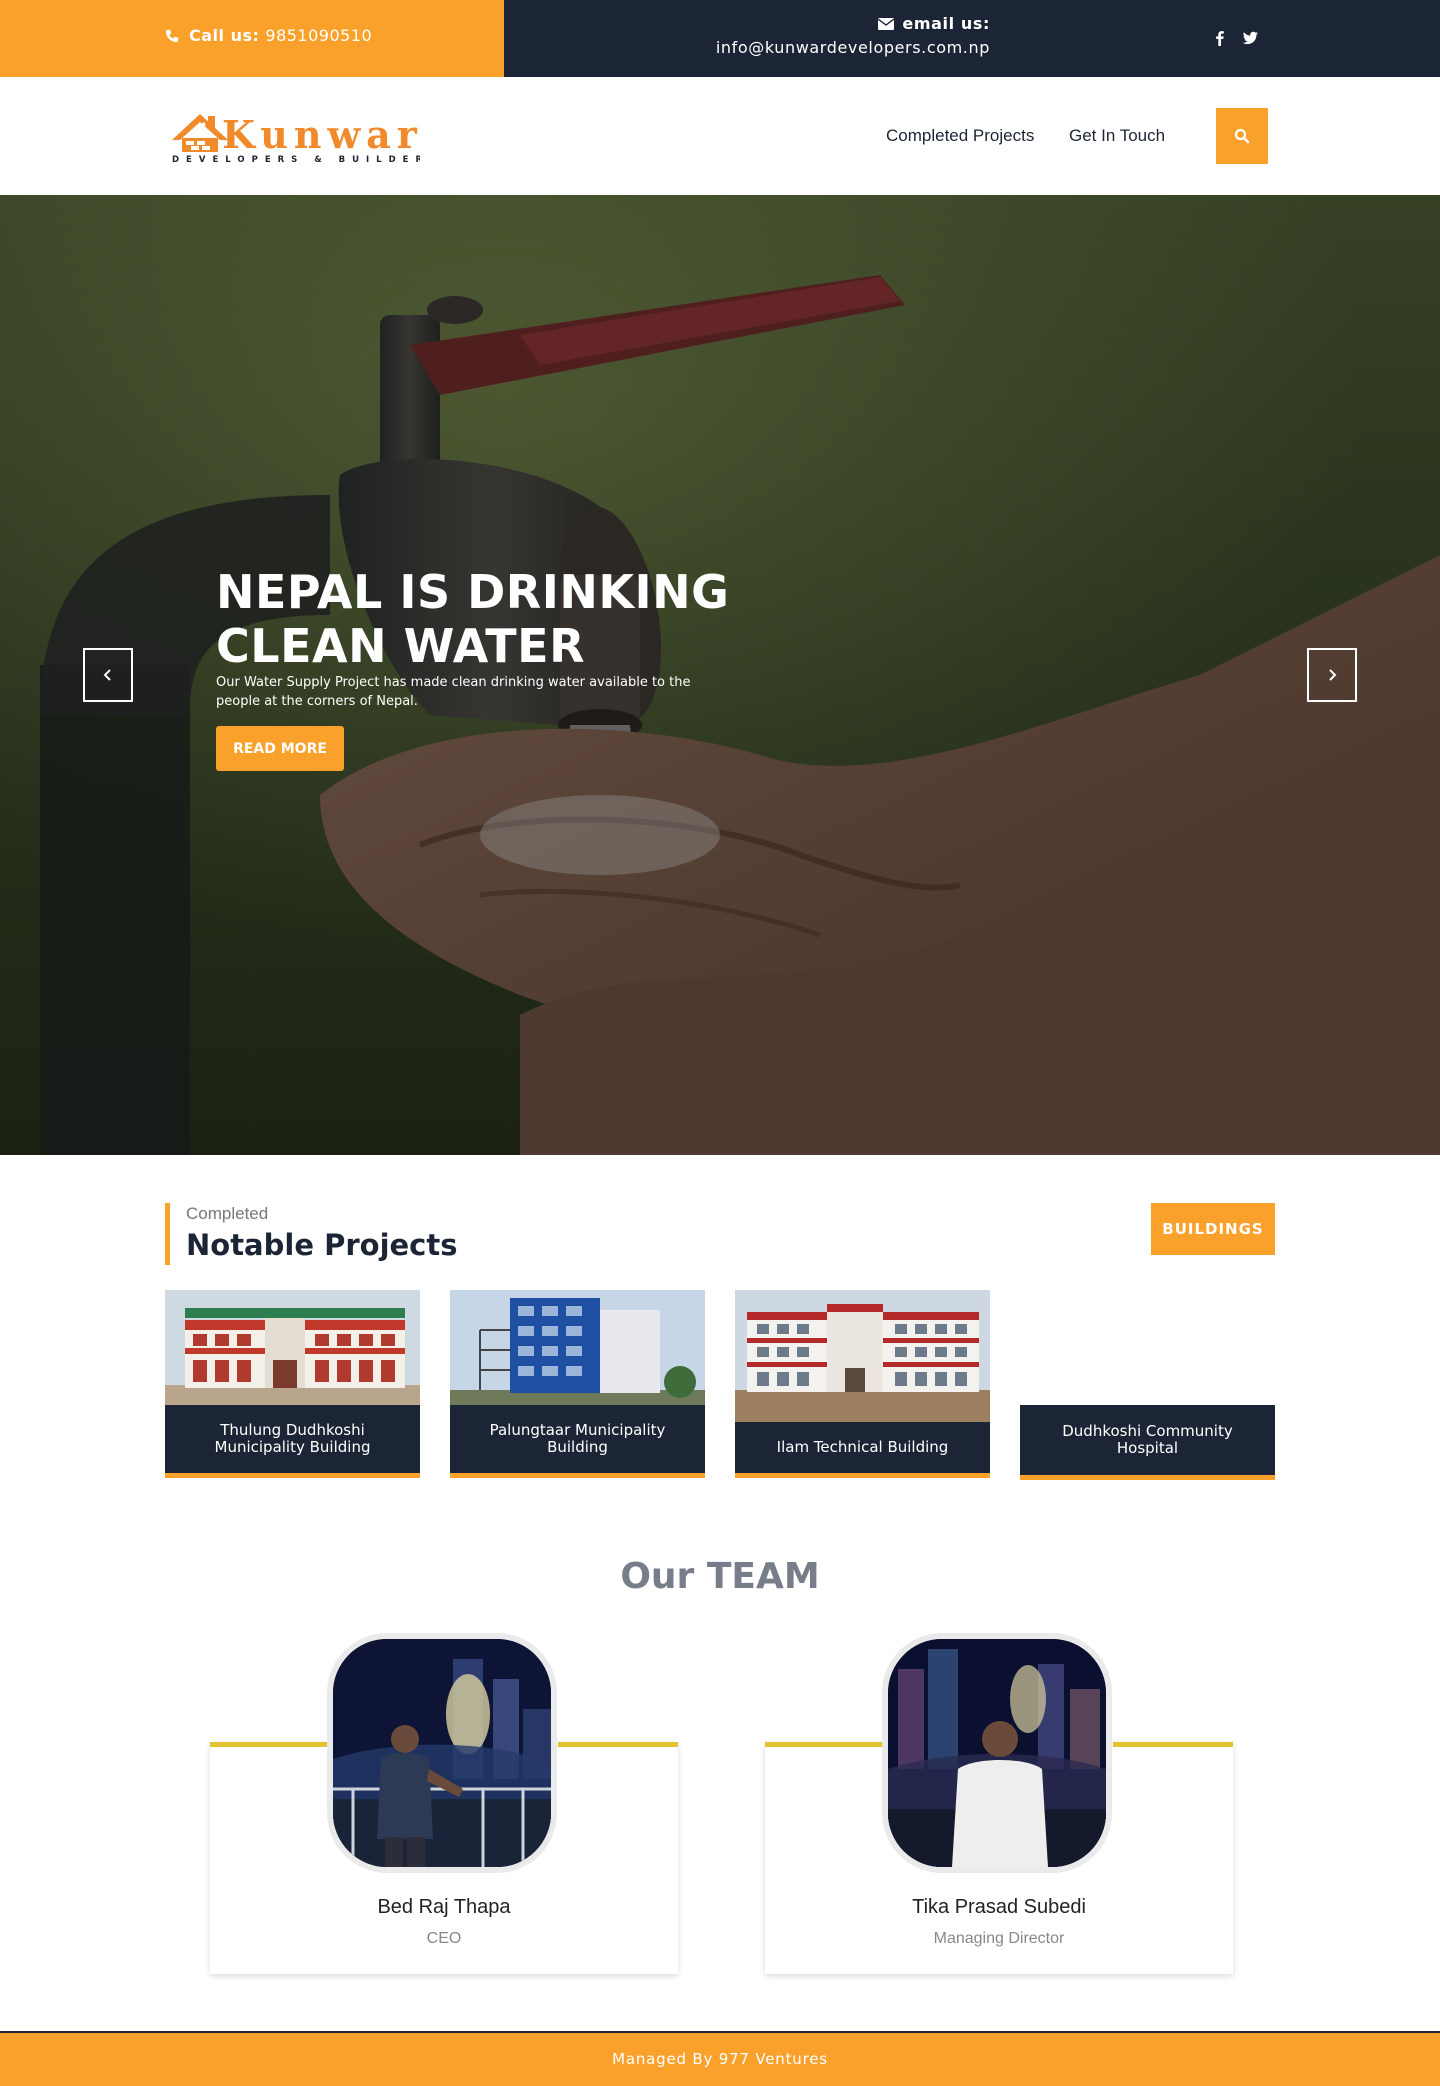 This screenshot has height=2086, width=1440. I want to click on projects-heading: Completed Notable Projects, so click(311, 1234).